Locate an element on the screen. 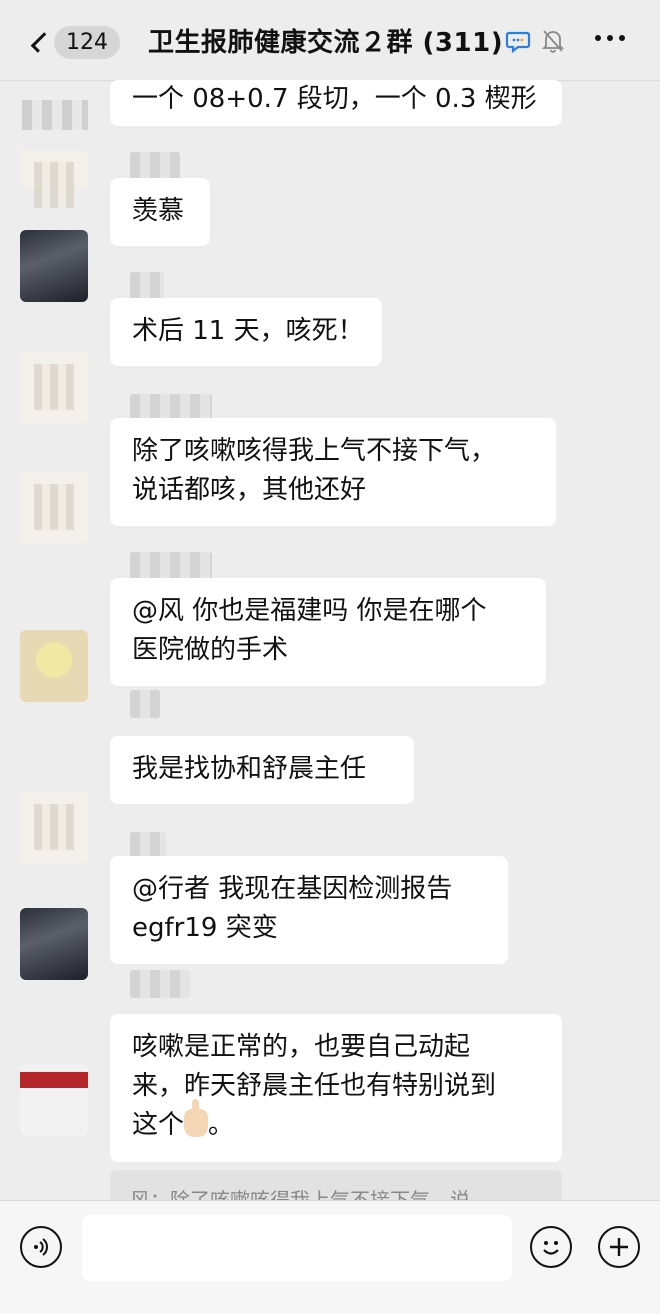 The image size is (660, 1314). message-bubble: 一个 08+0.7 段切，一个 0.3 楔形 is located at coordinates (336, 103).